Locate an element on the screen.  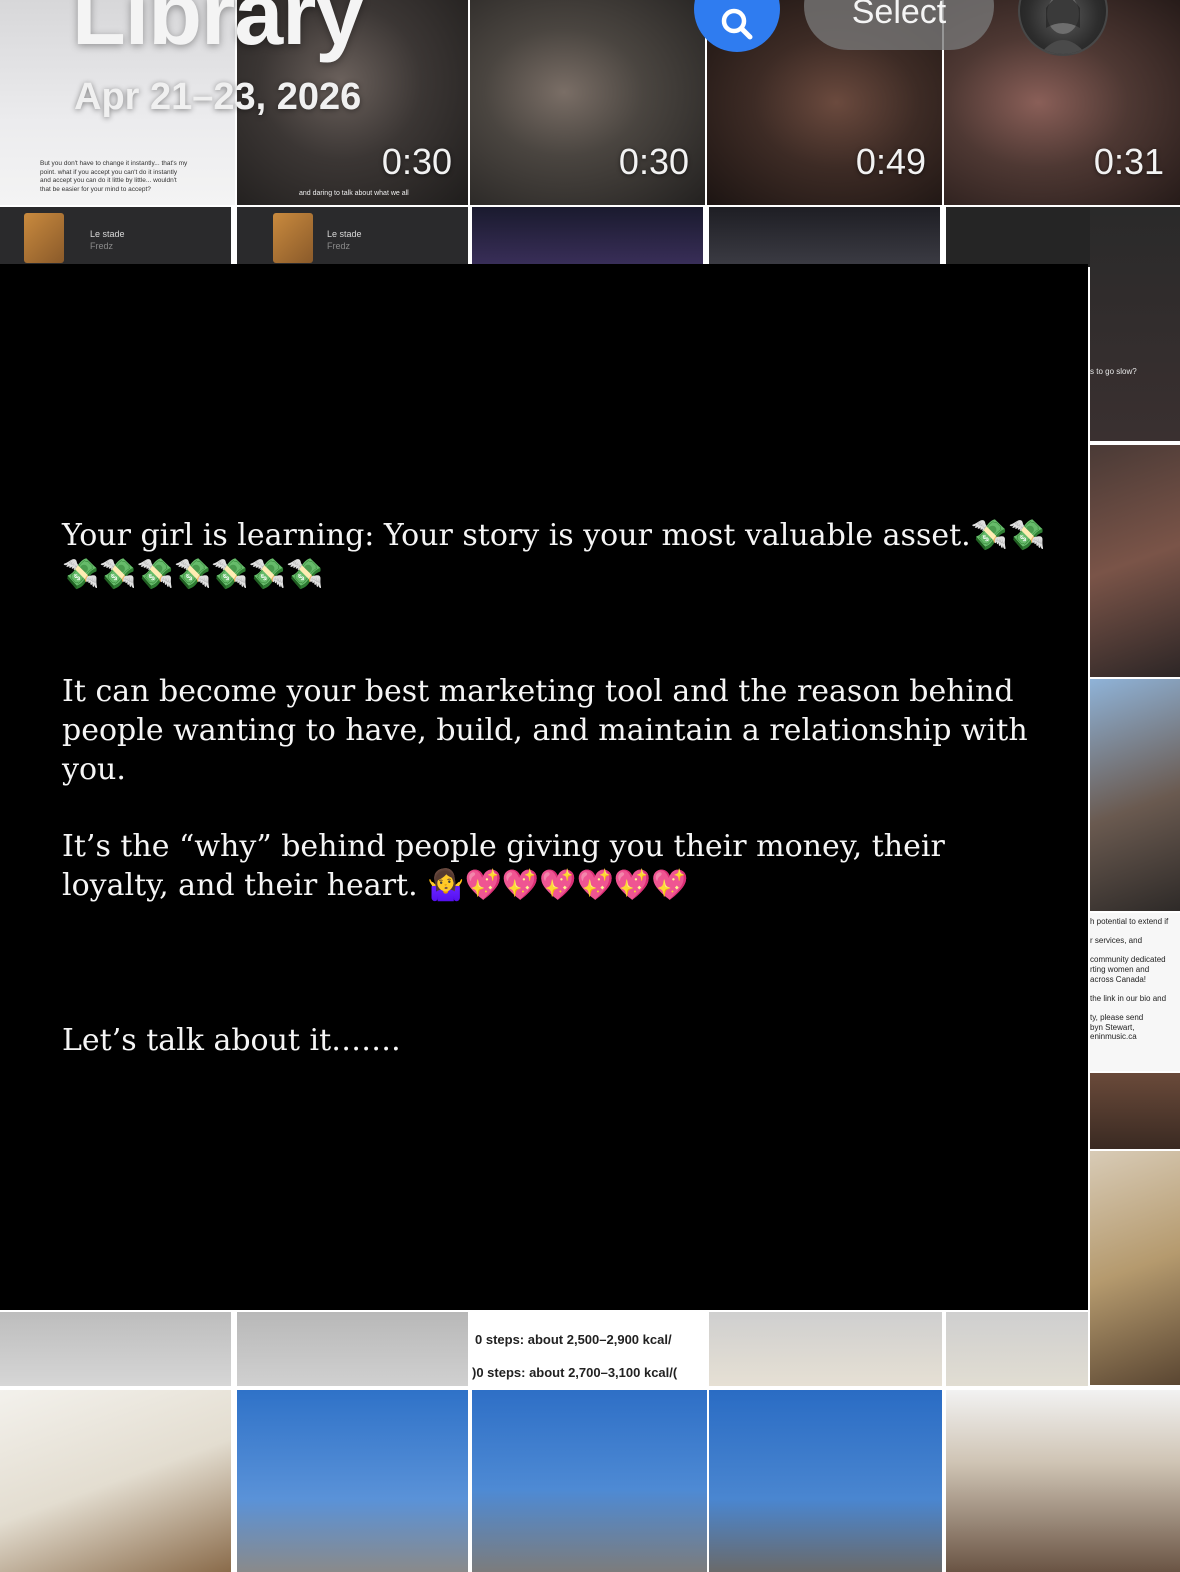
search-icon is located at coordinates (737, 24).